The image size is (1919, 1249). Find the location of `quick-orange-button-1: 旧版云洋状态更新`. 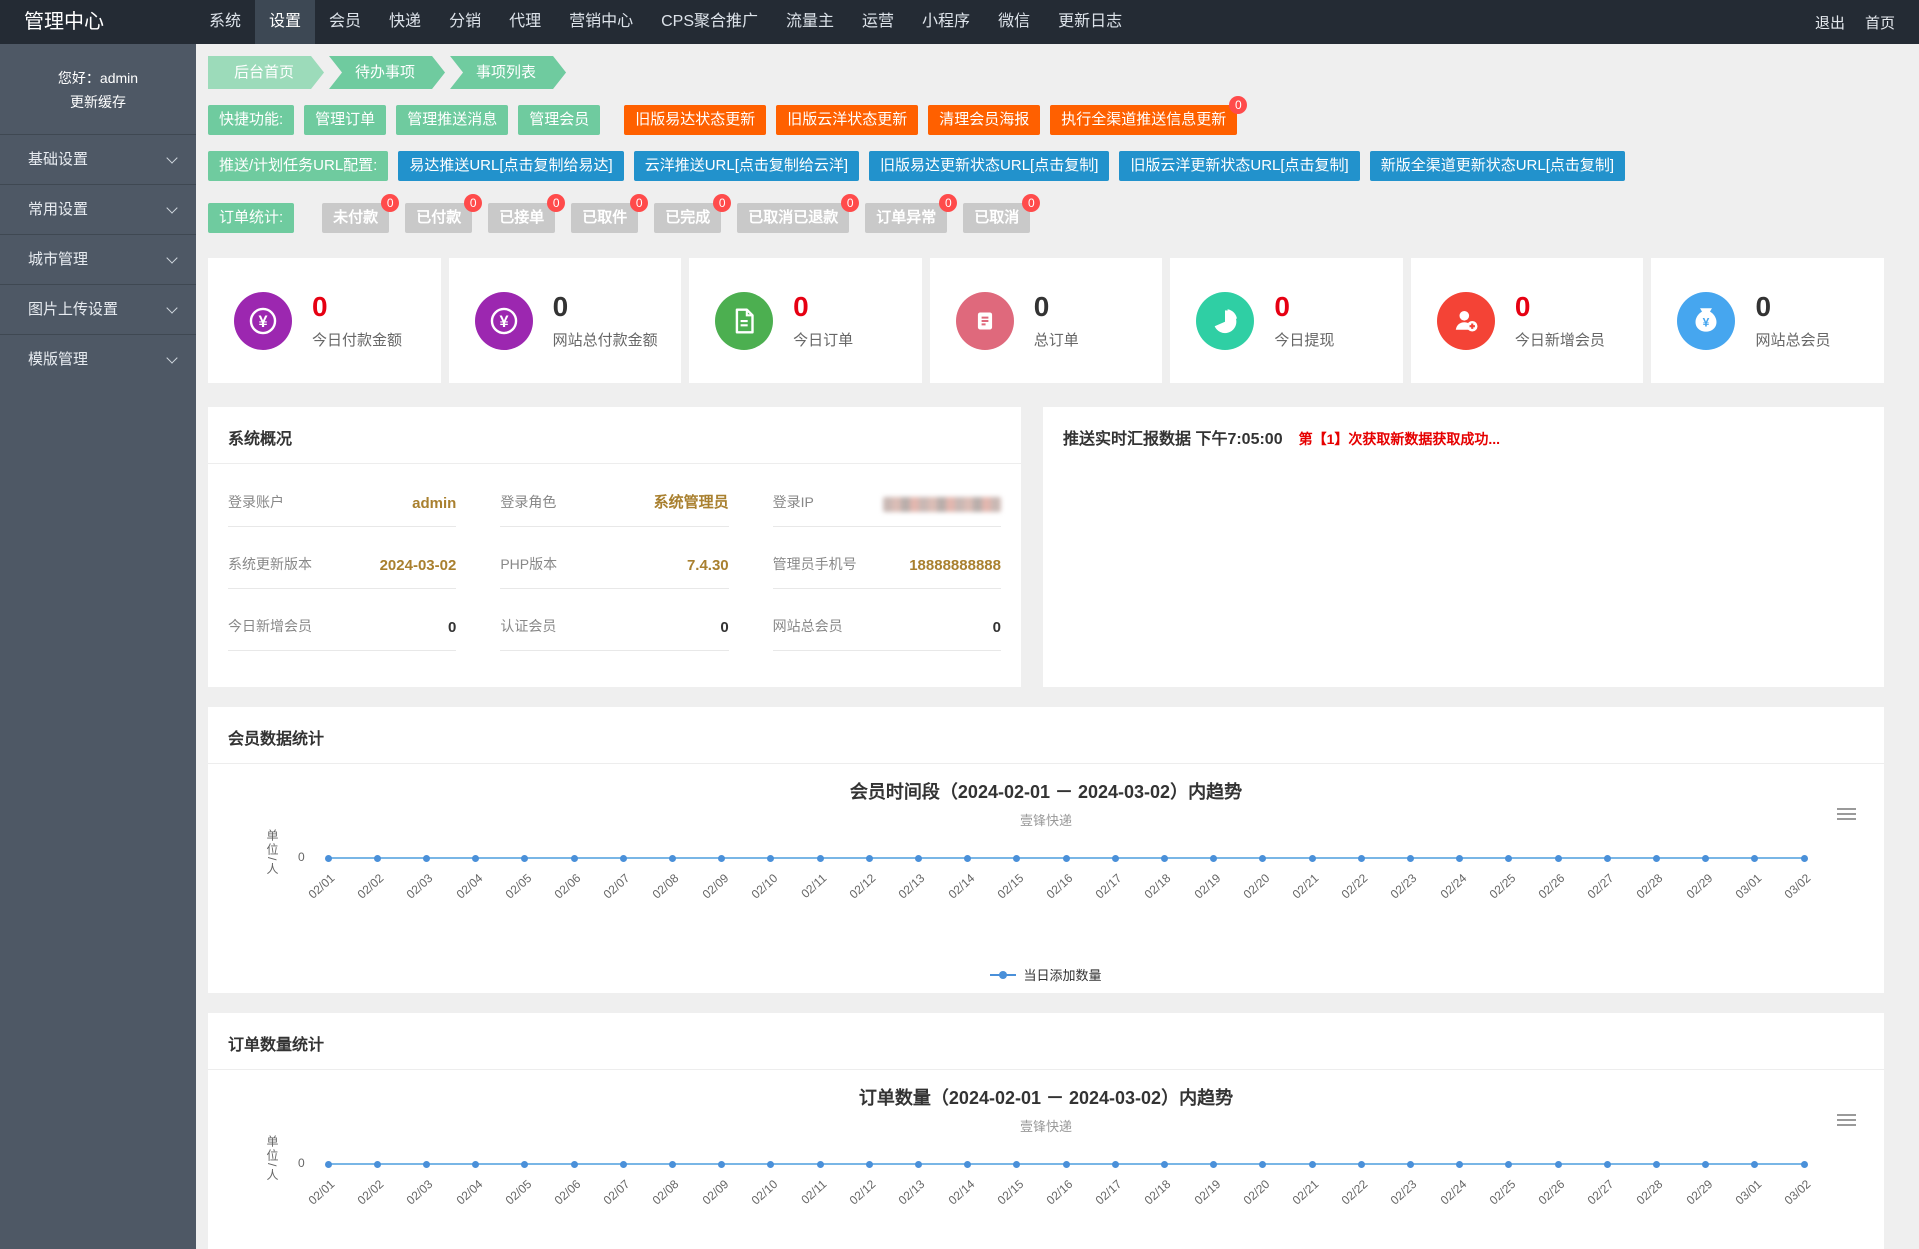

quick-orange-button-1: 旧版云洋状态更新 is located at coordinates (847, 120).